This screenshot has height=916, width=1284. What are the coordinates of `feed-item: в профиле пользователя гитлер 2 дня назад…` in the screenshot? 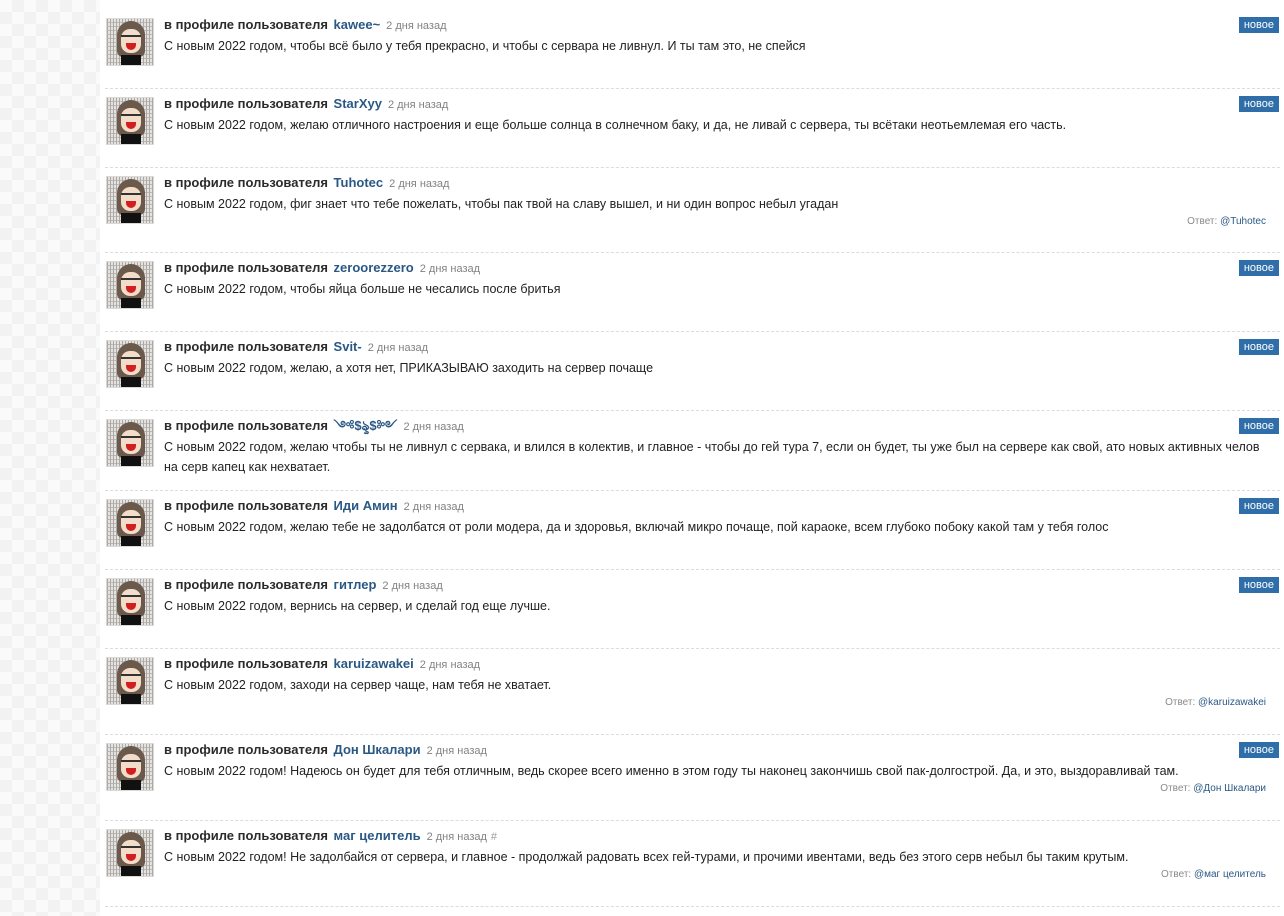 It's located at (692, 609).